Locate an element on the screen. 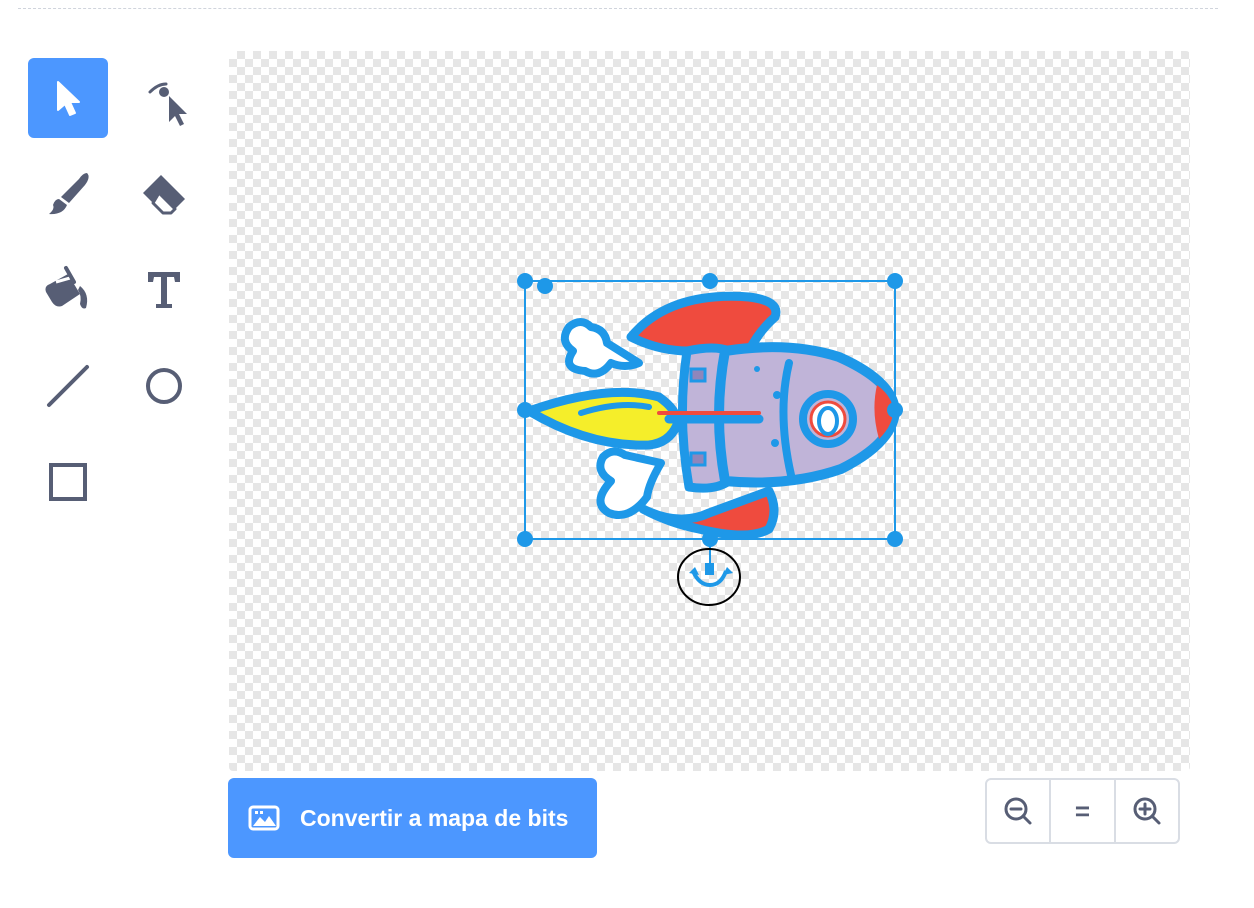 The width and height of the screenshot is (1254, 908). canvas-artwork is located at coordinates (710, 439).